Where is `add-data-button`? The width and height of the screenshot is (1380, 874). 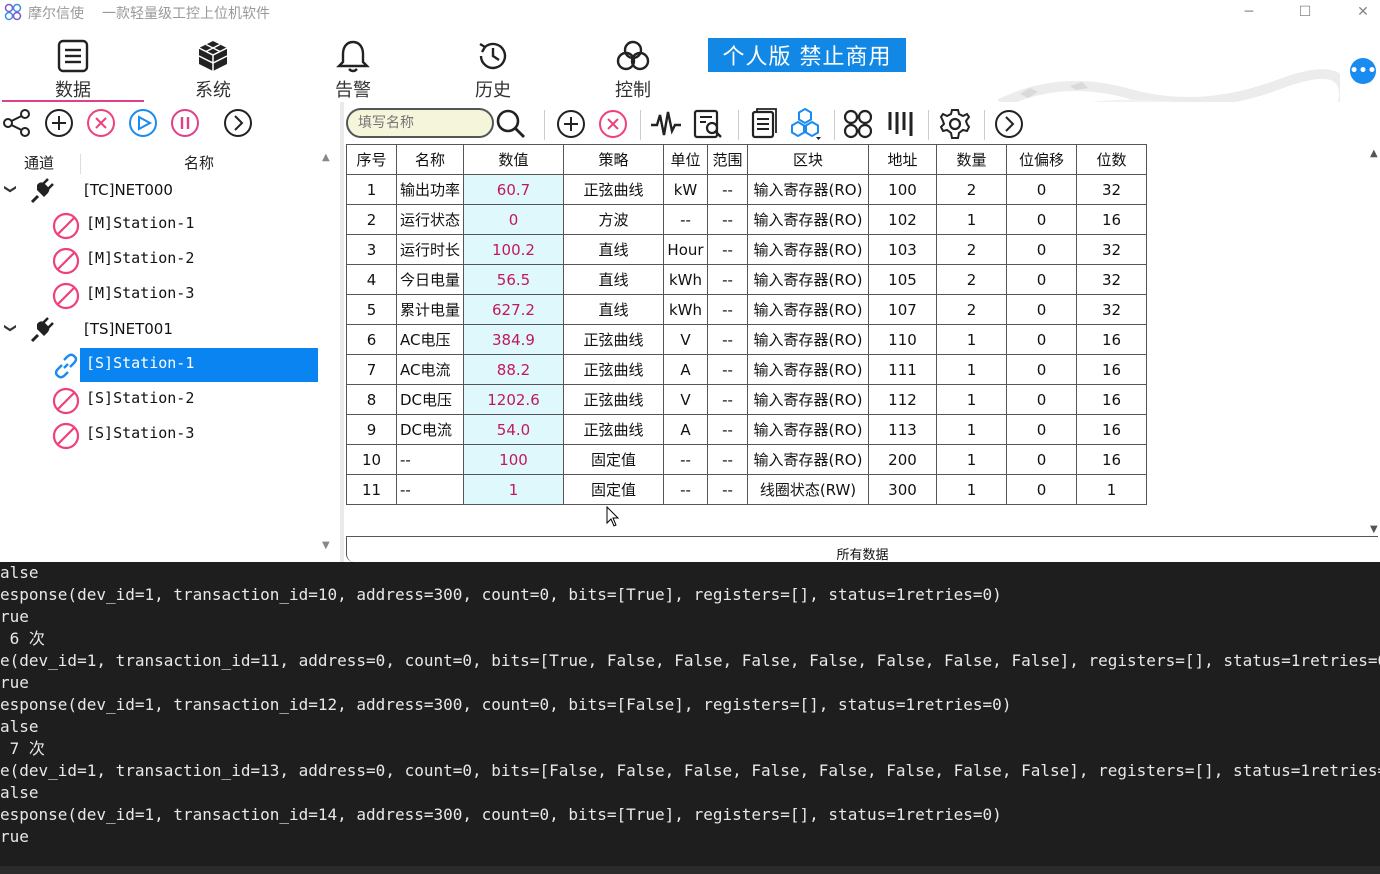 add-data-button is located at coordinates (571, 124).